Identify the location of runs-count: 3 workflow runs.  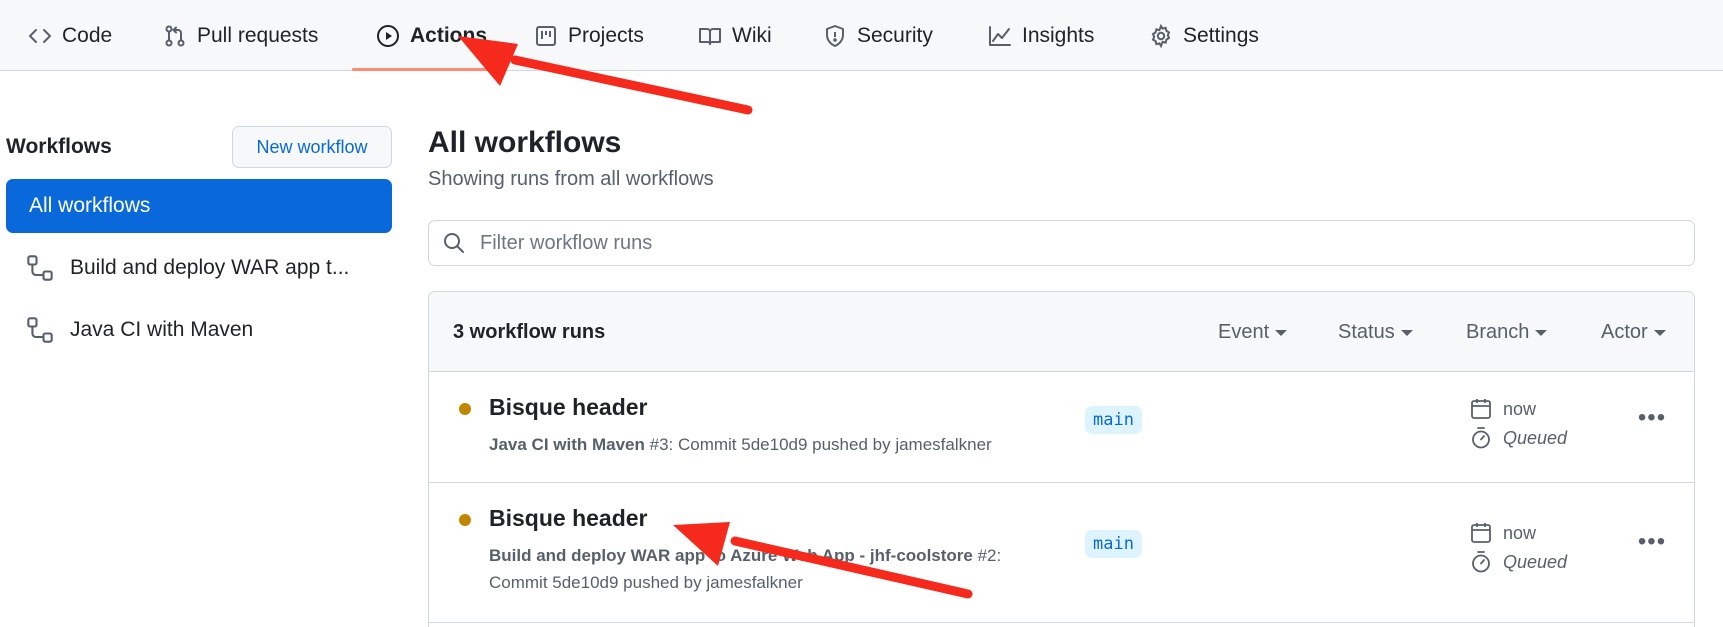
(529, 332).